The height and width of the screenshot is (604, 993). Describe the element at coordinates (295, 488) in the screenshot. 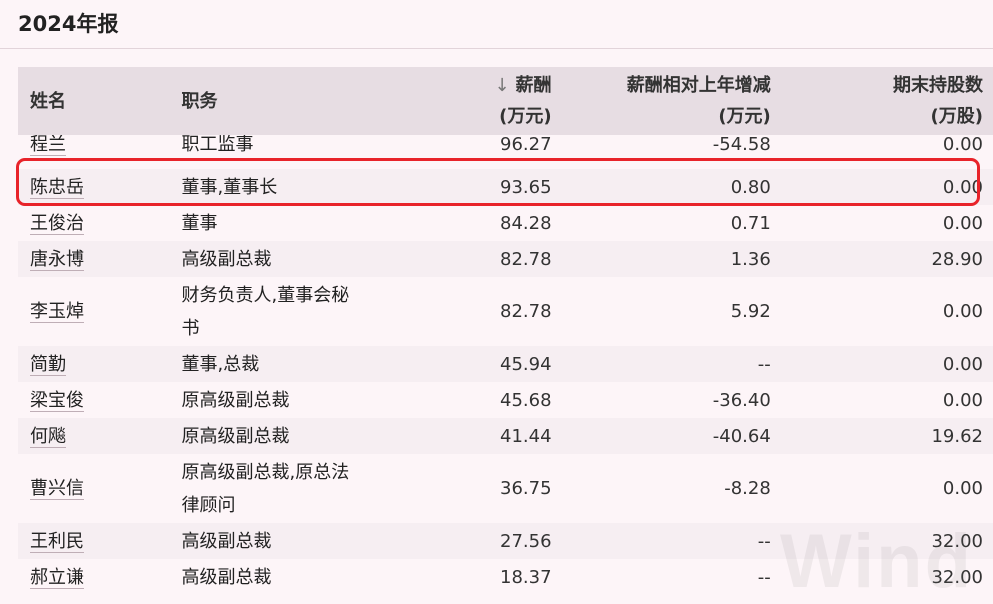

I see `position-cell: 原高级副总裁,原总法 律顾问` at that location.